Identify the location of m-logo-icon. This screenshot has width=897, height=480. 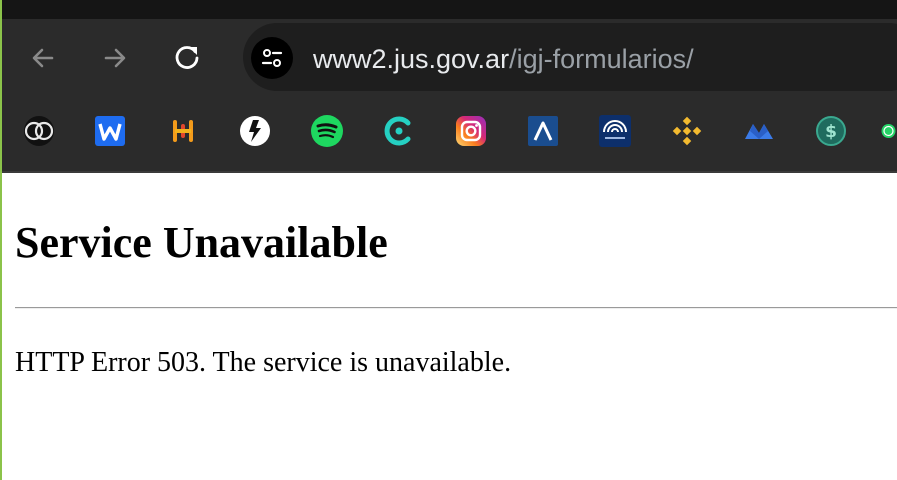
(759, 131).